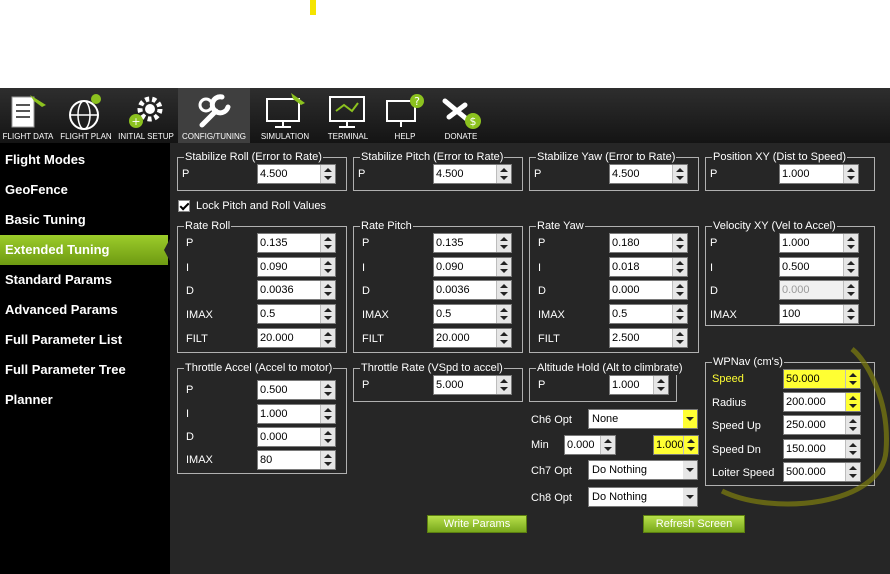  I want to click on sidebar-item-standard-params: Standard Params, so click(85, 280).